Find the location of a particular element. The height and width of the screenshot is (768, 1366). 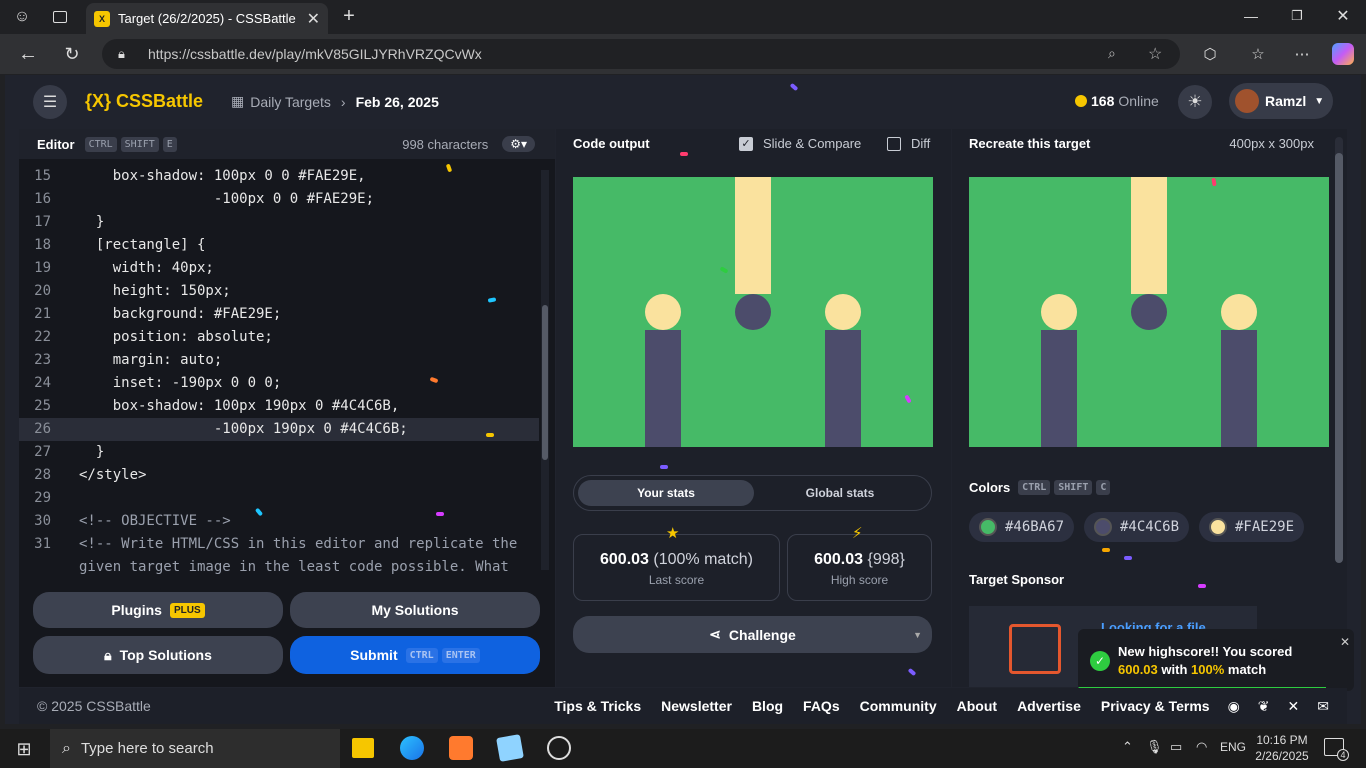

editor-scroll-thumb is located at coordinates (545, 382).